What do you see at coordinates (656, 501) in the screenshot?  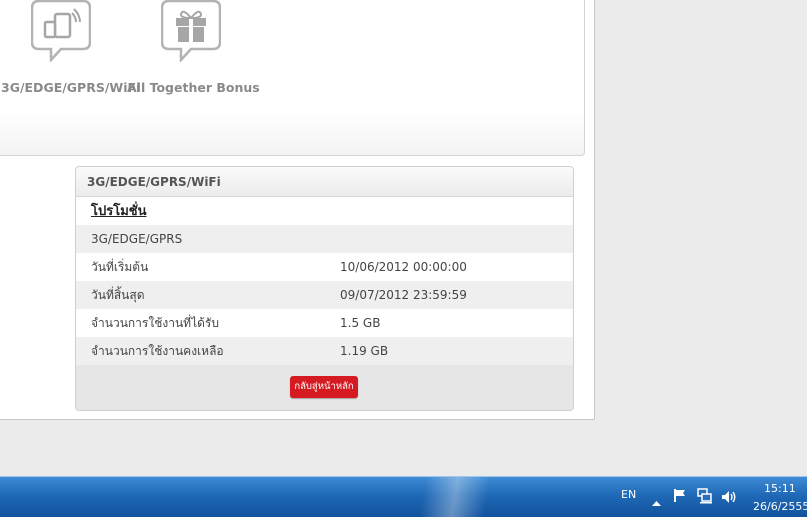 I see `show-hidden-icons-icon` at bounding box center [656, 501].